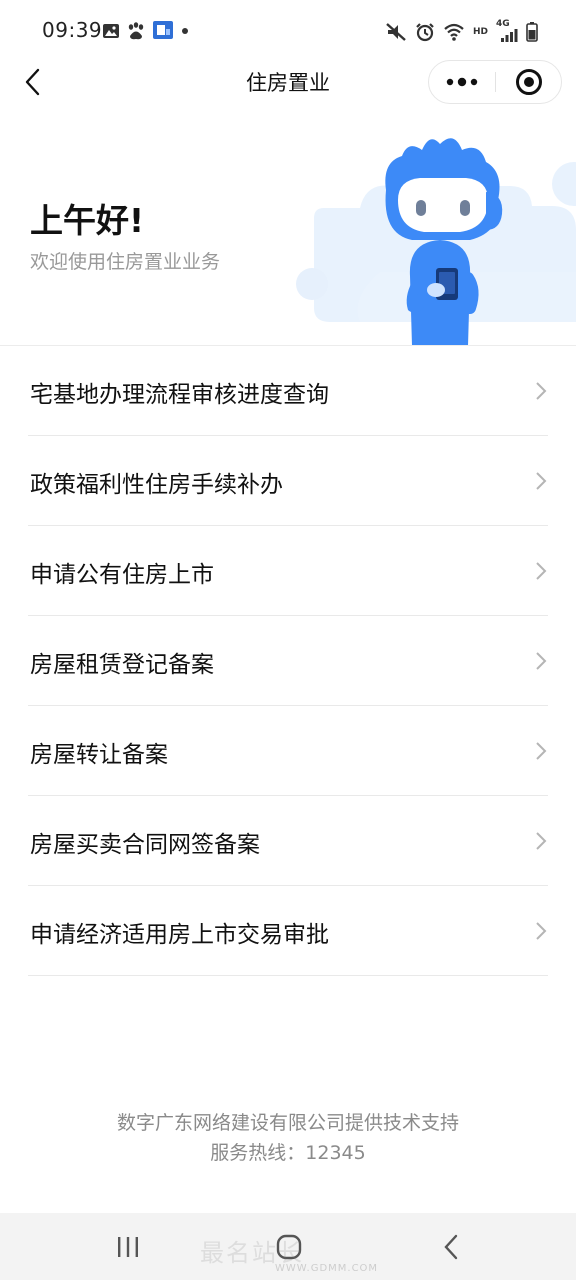 The width and height of the screenshot is (576, 1280). I want to click on status-left-icons, so click(146, 31).